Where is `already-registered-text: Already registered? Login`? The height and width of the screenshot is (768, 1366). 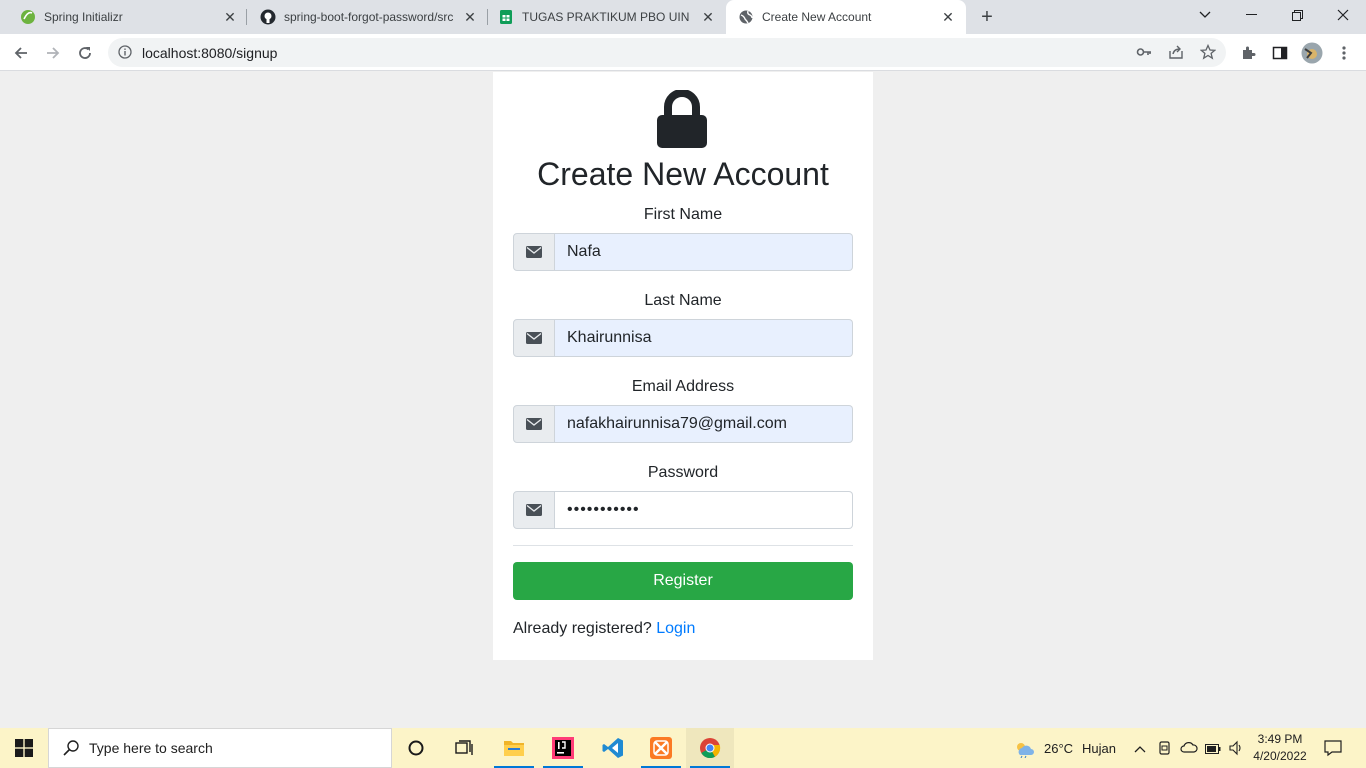 already-registered-text: Already registered? Login is located at coordinates (604, 629).